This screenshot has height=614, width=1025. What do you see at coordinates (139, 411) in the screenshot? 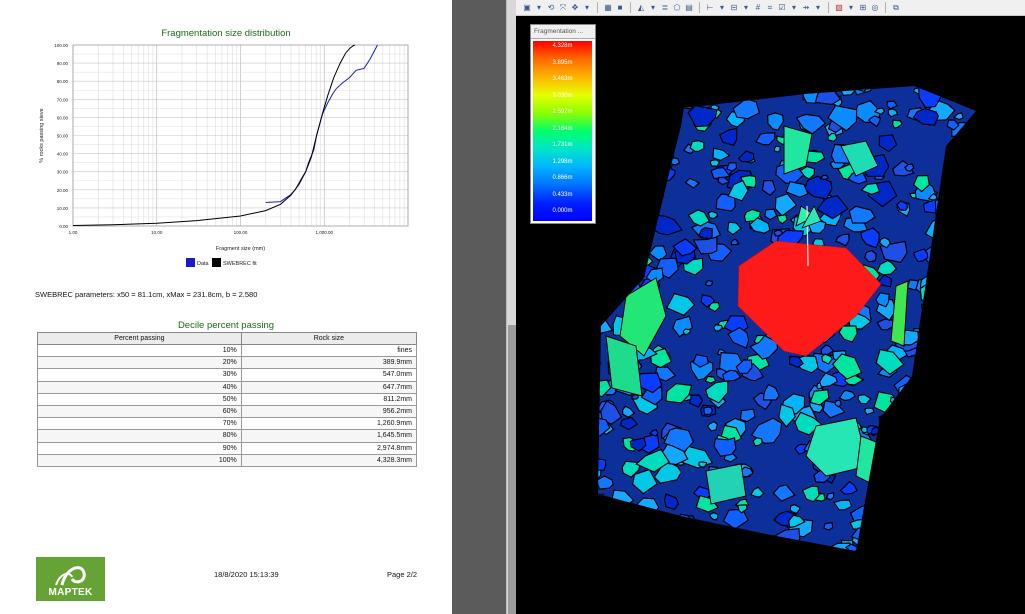
I see `table-cell: 60%` at bounding box center [139, 411].